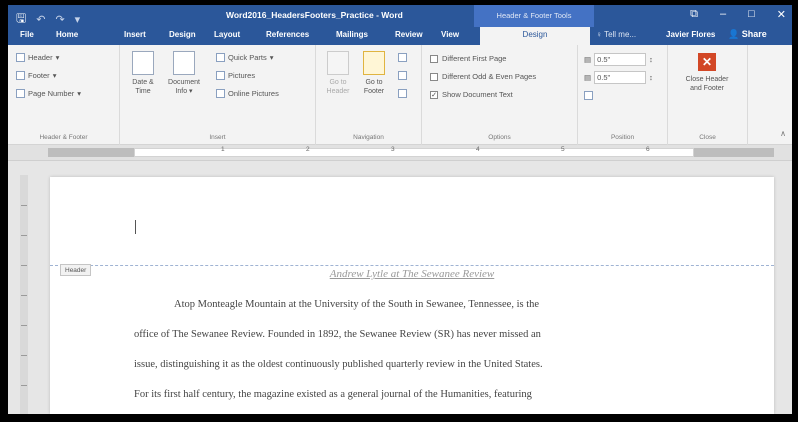 Image resolution: width=798 pixels, height=422 pixels. Describe the element at coordinates (338, 91) in the screenshot. I see `go-to-header-label-2: Header` at that location.